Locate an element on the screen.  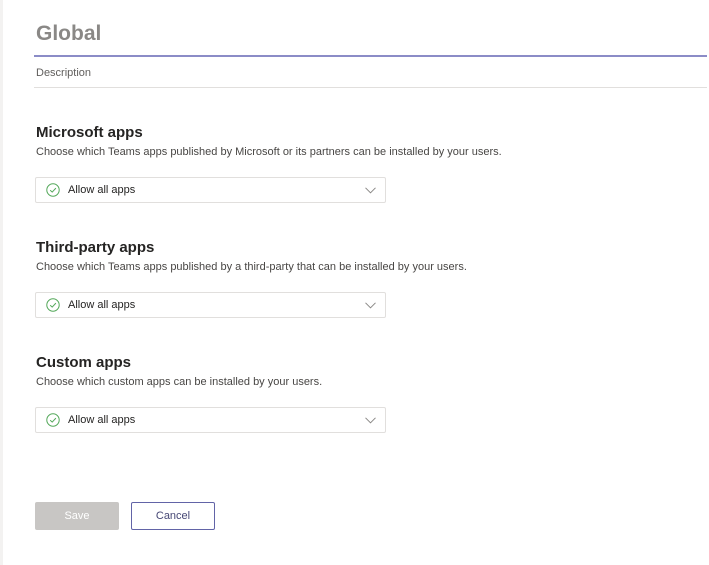
section-title-third-party-apps: Third-party apps is located at coordinates (95, 247).